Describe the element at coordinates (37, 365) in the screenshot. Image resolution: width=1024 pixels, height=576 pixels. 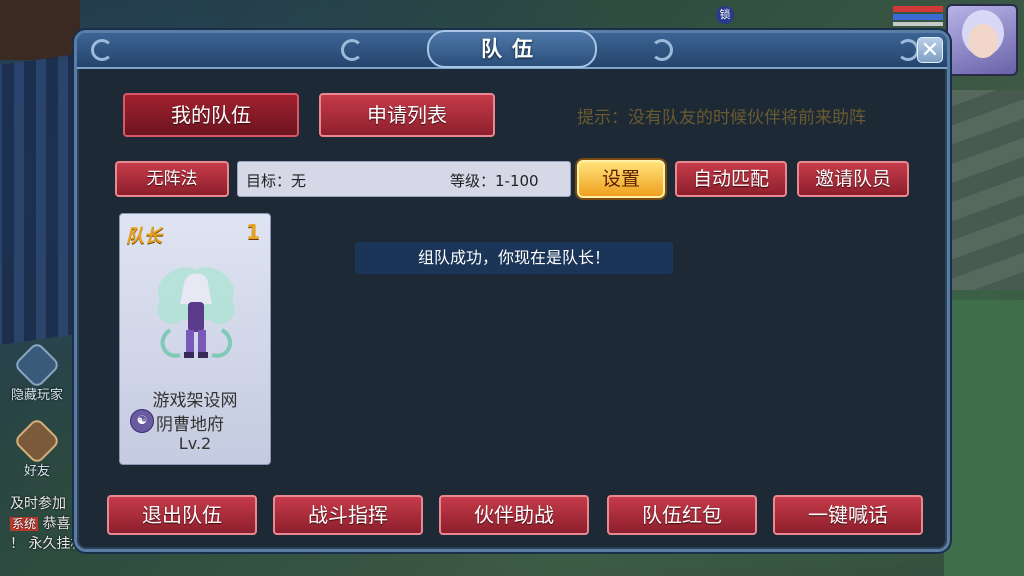
I see `no-sign-icon` at that location.